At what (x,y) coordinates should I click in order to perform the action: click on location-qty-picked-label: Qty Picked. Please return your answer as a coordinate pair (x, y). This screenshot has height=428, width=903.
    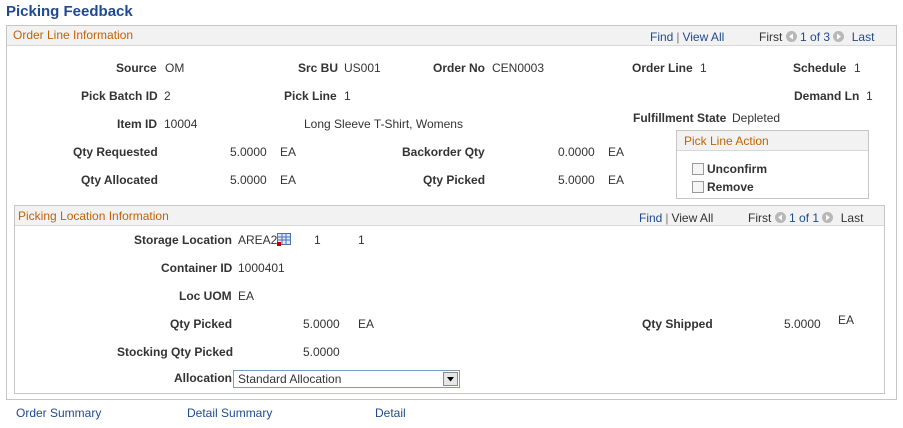
    Looking at the image, I should click on (201, 324).